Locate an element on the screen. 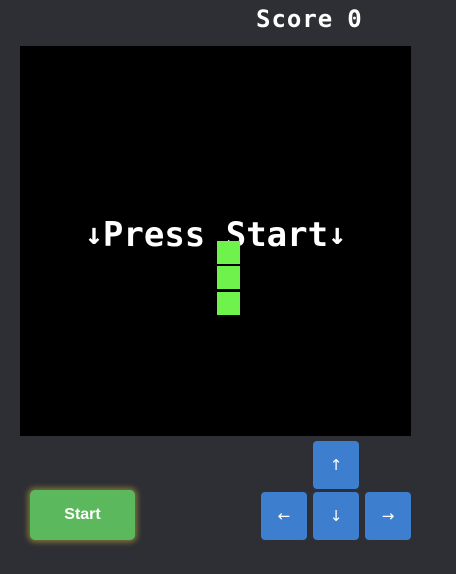  arrow-up-icon: ↑ is located at coordinates (336, 465).